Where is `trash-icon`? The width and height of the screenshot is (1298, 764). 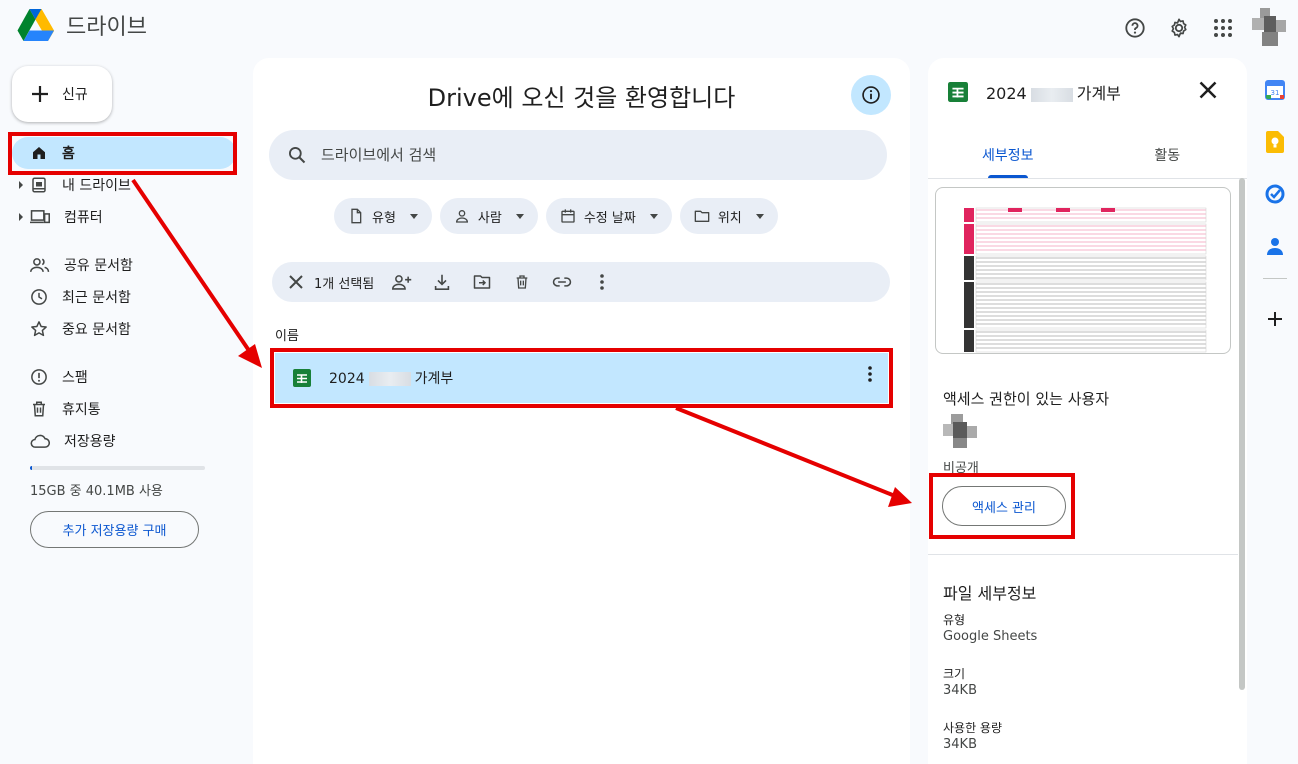
trash-icon is located at coordinates (39, 409).